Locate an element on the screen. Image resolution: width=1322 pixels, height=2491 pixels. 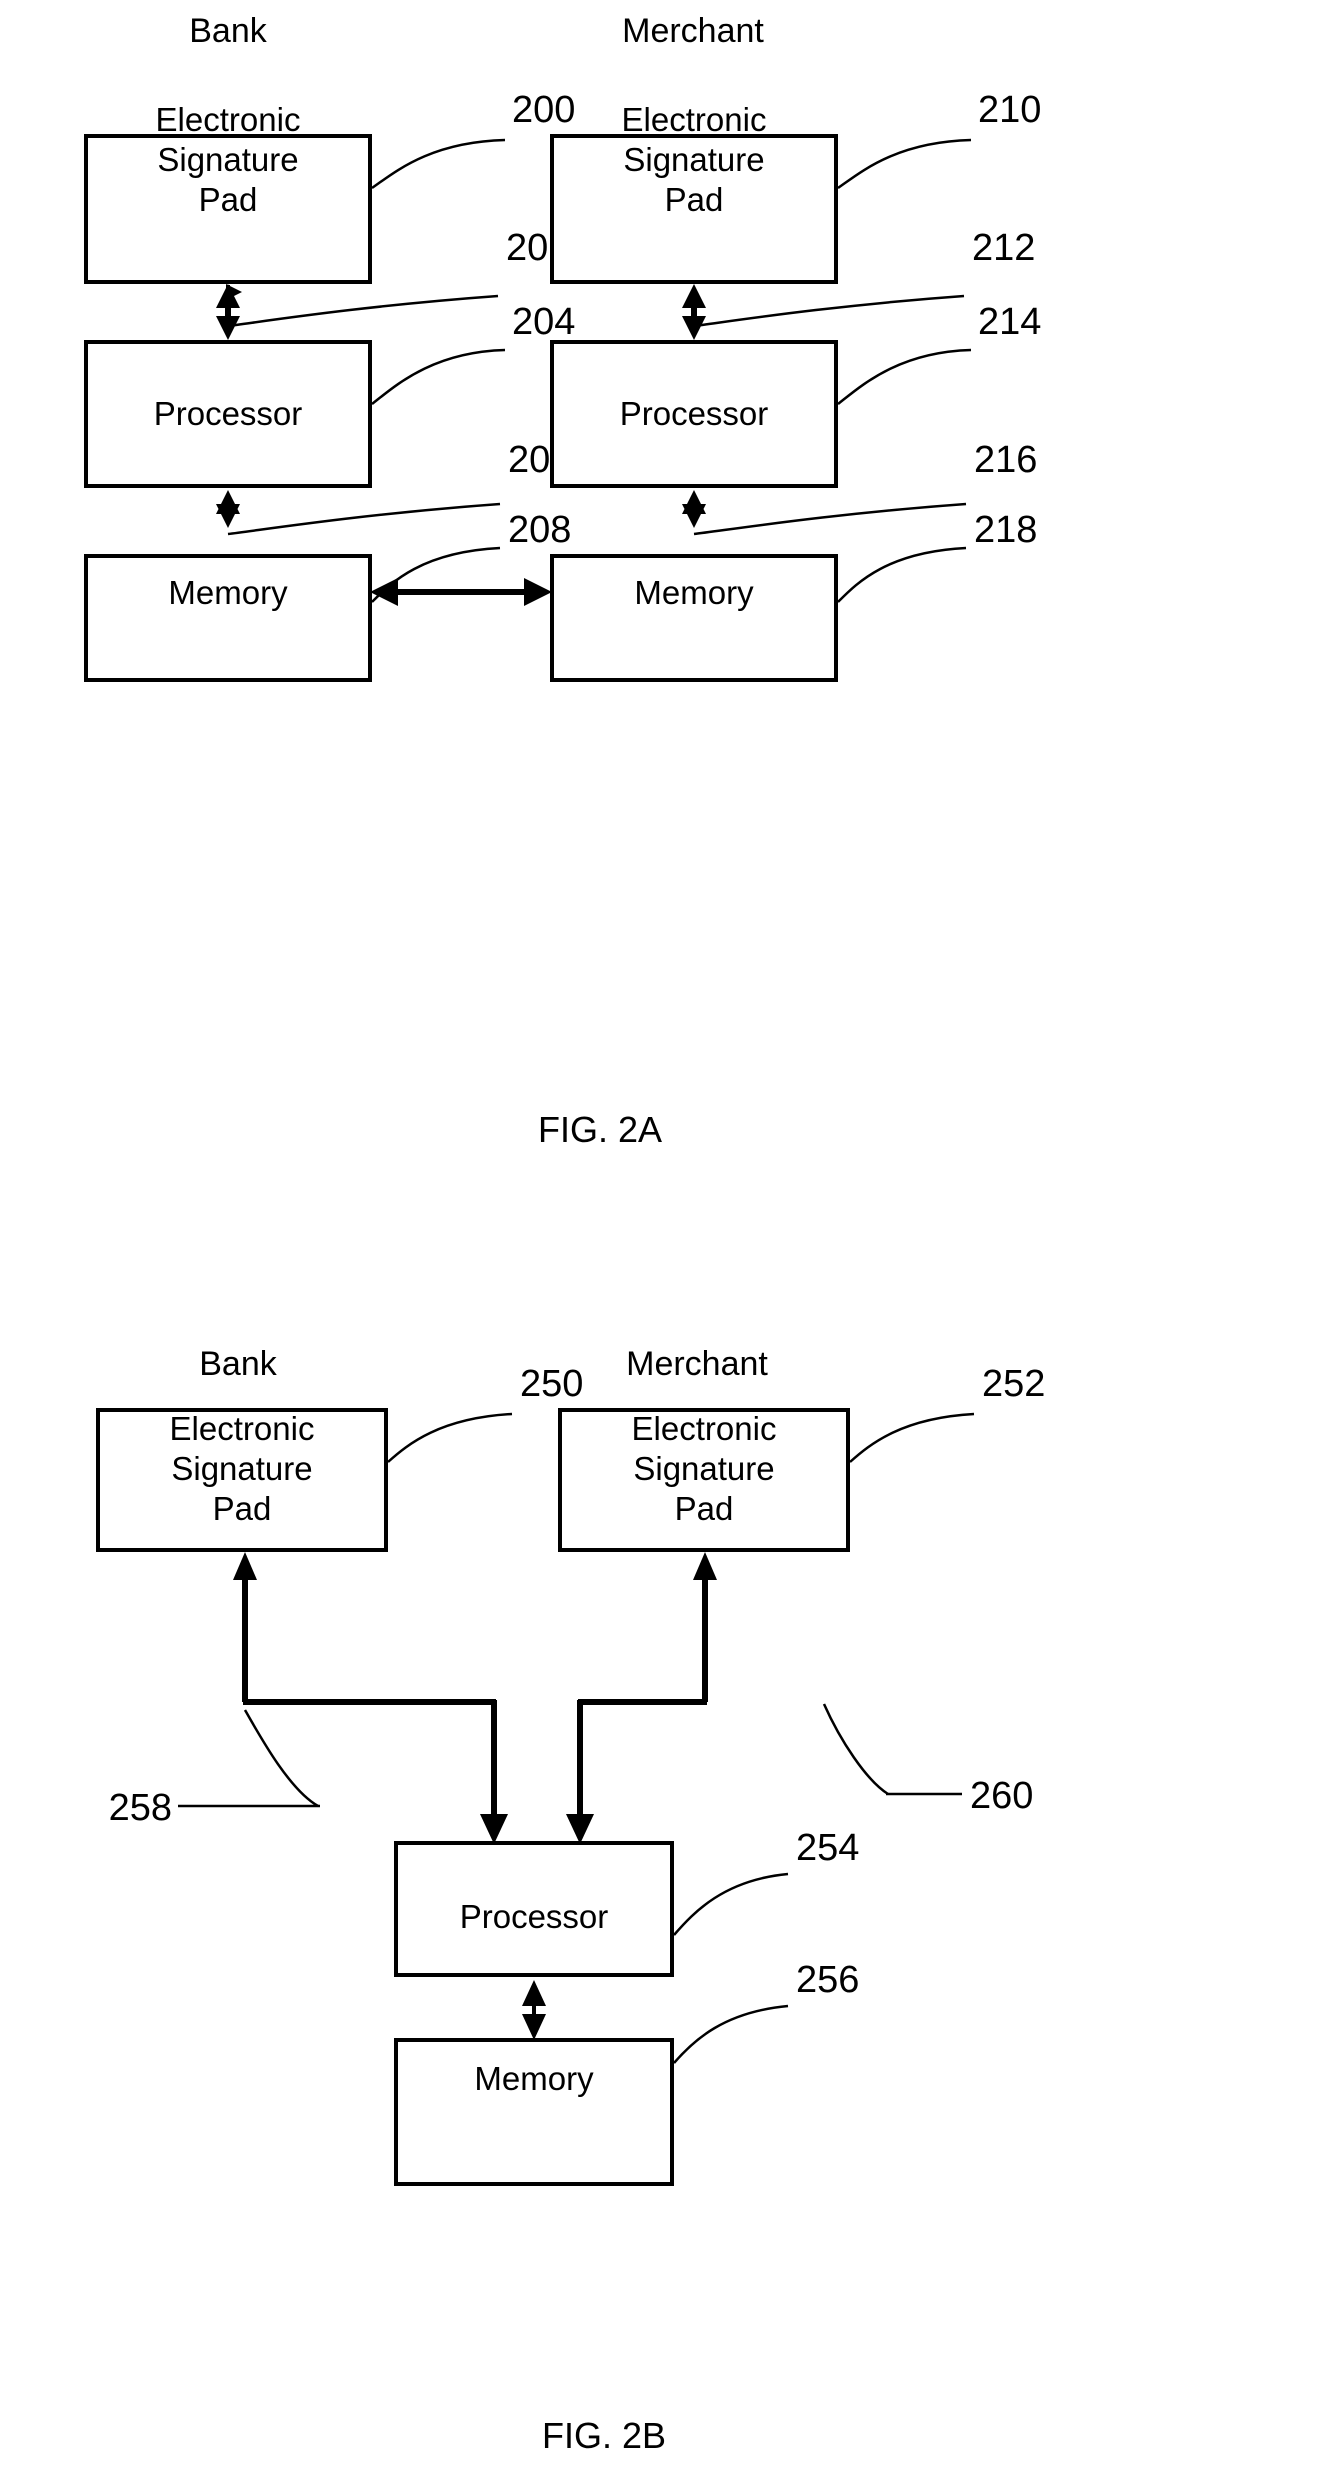
fig2b-bank-pad-line2: Signature is located at coordinates (241, 1468).